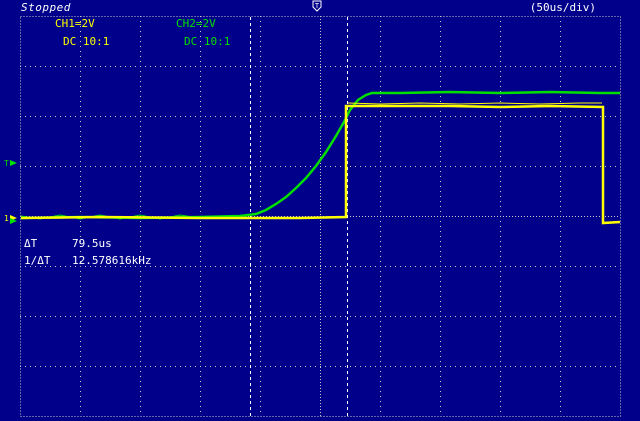 The width and height of the screenshot is (640, 421). Describe the element at coordinates (37, 260) in the screenshot. I see `inv-delta-t-label: 1/ΔT` at that location.